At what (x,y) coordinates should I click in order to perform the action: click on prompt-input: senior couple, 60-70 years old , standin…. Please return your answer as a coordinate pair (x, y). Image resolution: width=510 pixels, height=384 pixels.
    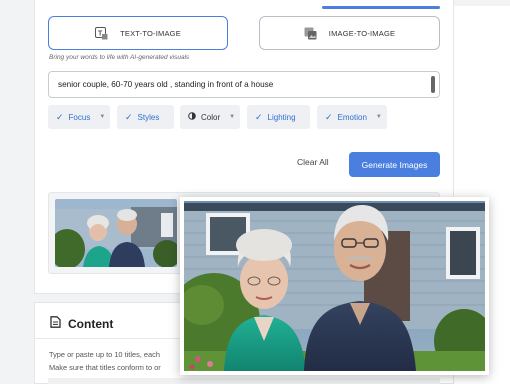
    Looking at the image, I should click on (244, 84).